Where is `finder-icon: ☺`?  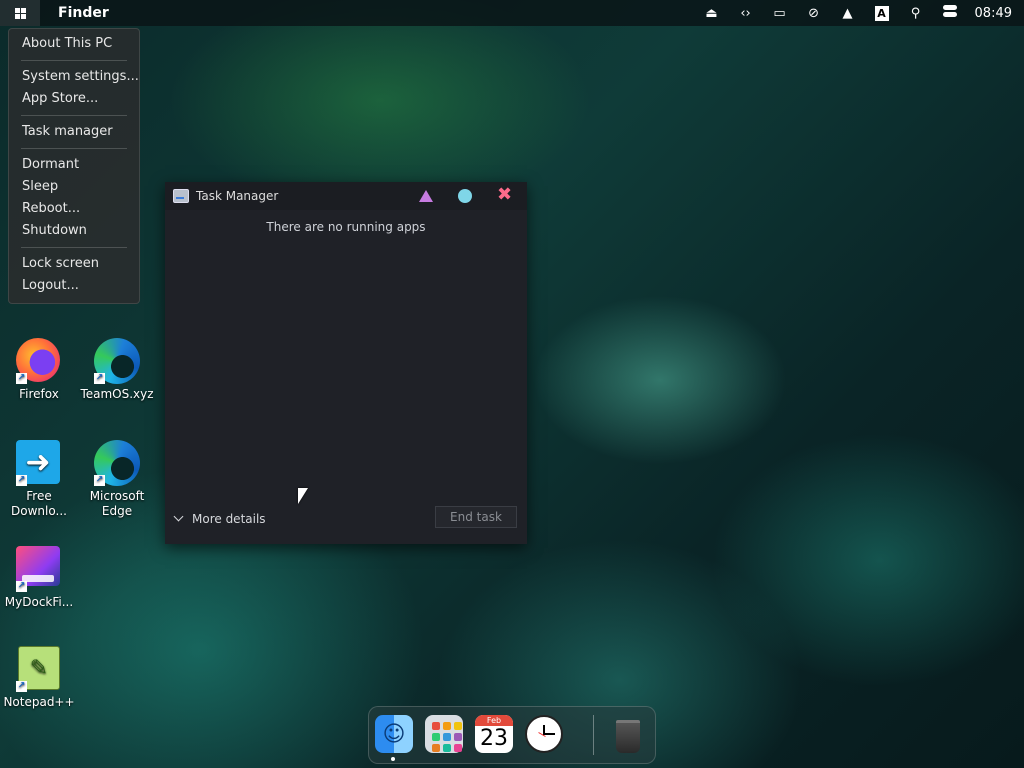
finder-icon: ☺ is located at coordinates (394, 734).